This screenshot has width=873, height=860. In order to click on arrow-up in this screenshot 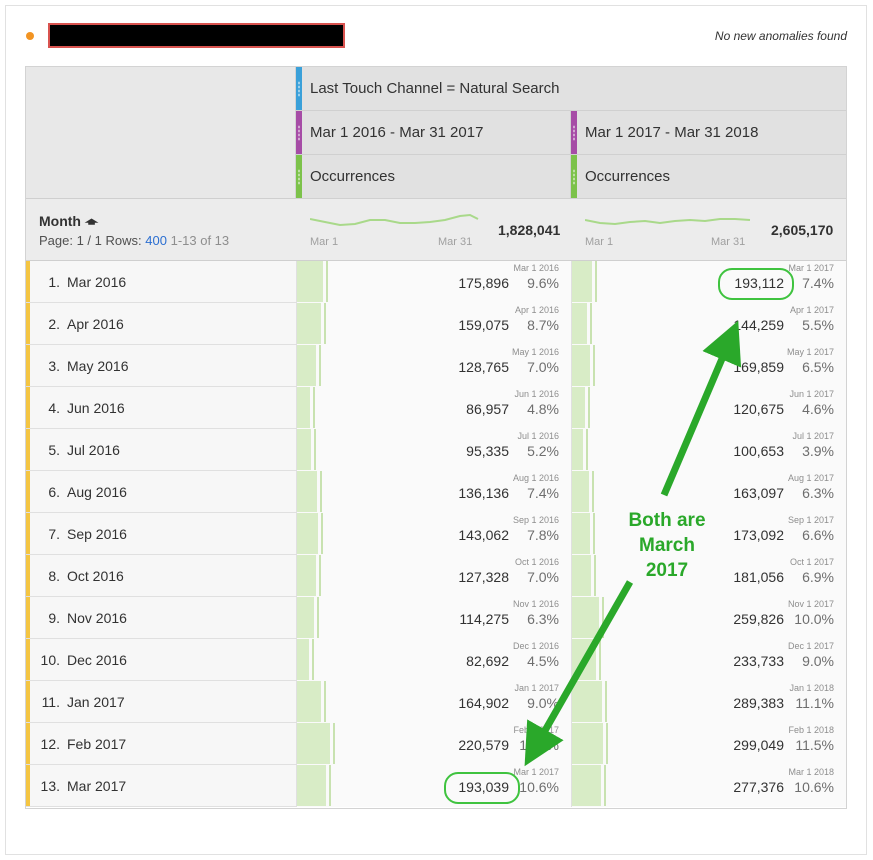, I will do `click(701, 408)`.